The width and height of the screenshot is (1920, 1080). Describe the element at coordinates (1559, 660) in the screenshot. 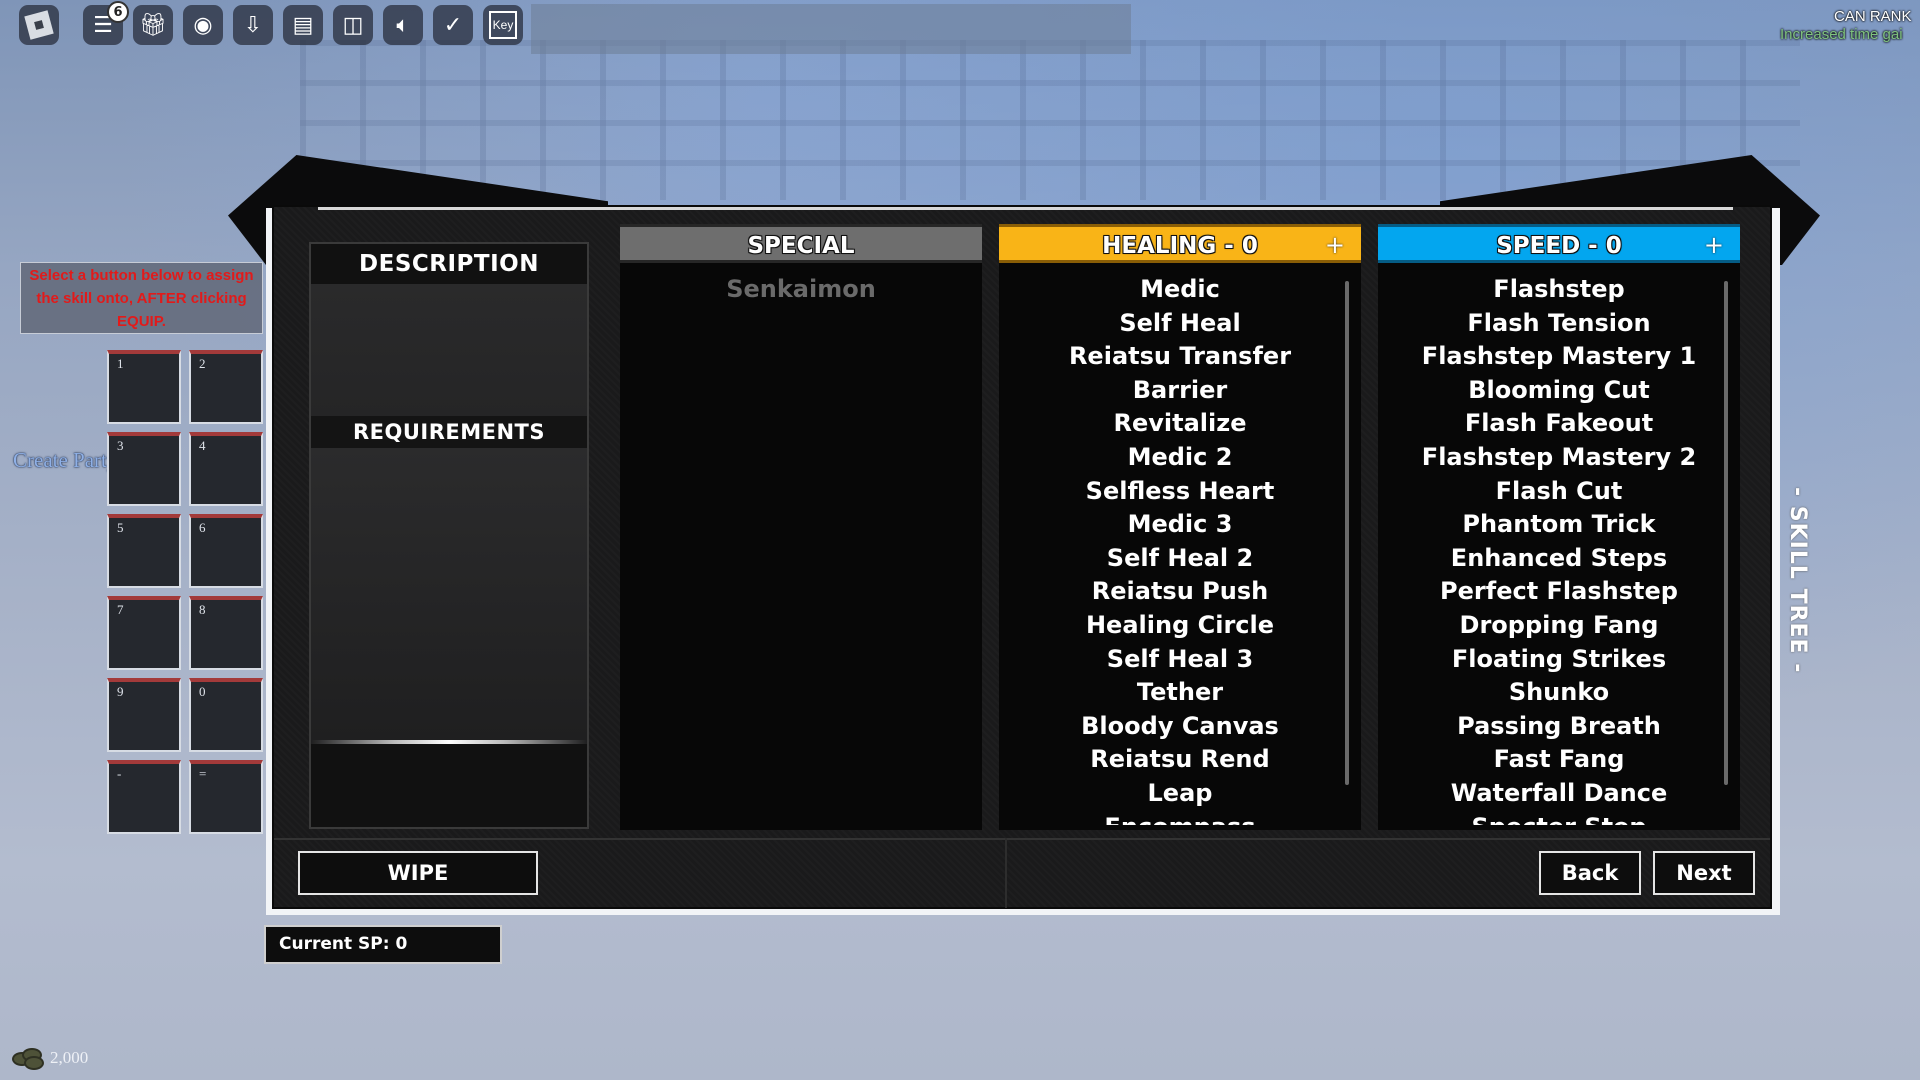

I see `skill-item: Floating Strikes` at that location.